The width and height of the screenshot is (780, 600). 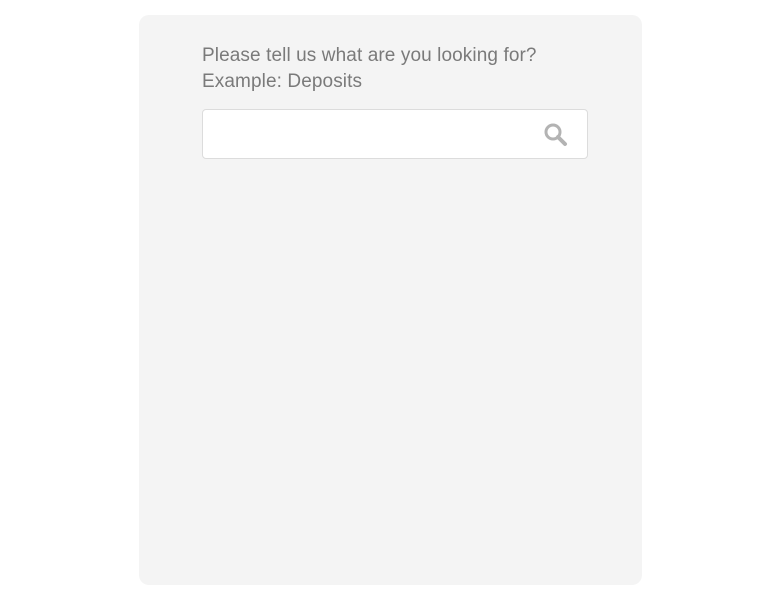 What do you see at coordinates (363, 134) in the screenshot?
I see `search-input` at bounding box center [363, 134].